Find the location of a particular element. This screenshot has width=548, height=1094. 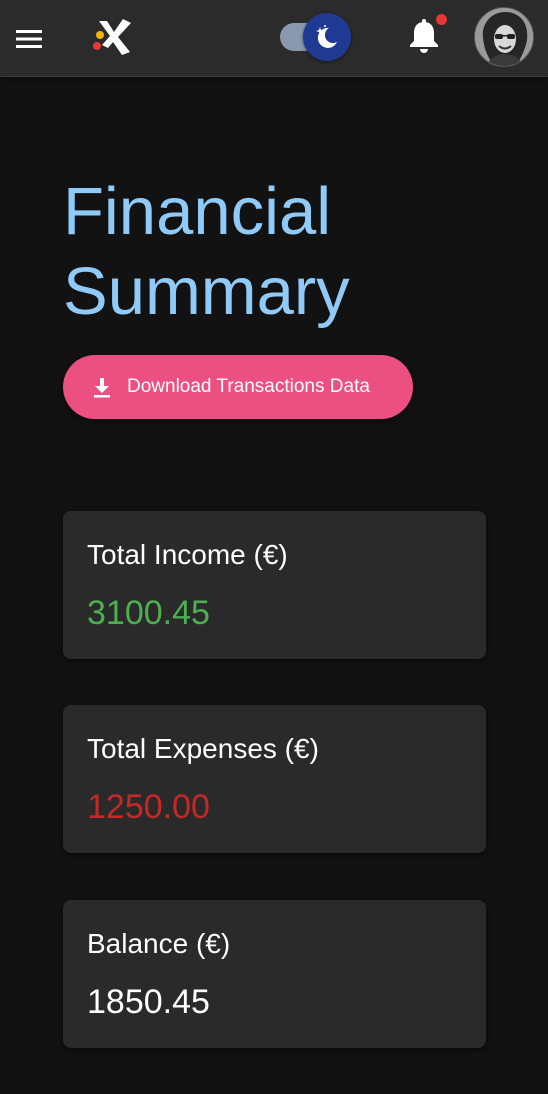

notification-badge is located at coordinates (441, 19).